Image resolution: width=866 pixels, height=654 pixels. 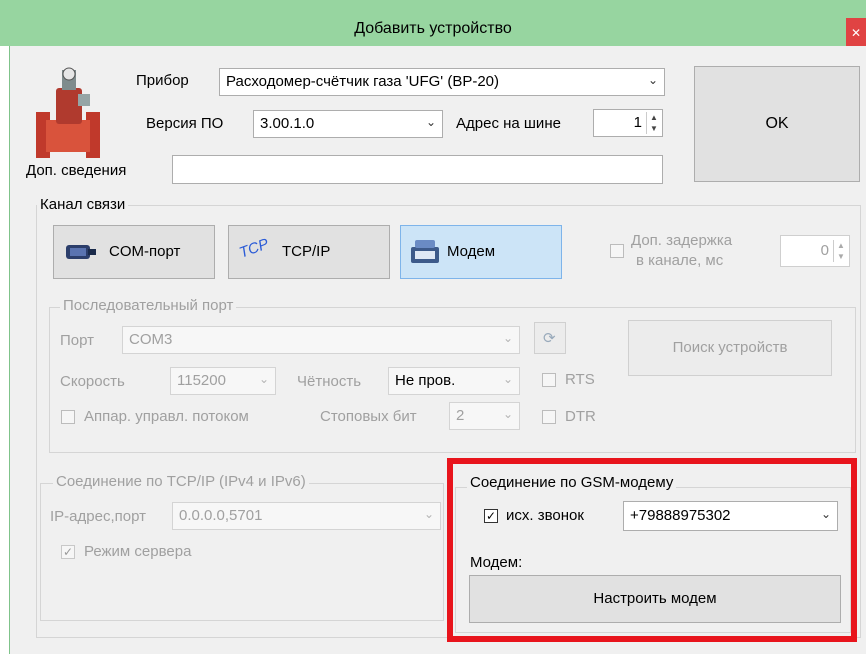 I want to click on gas-meter-icon, so click(x=68, y=112).